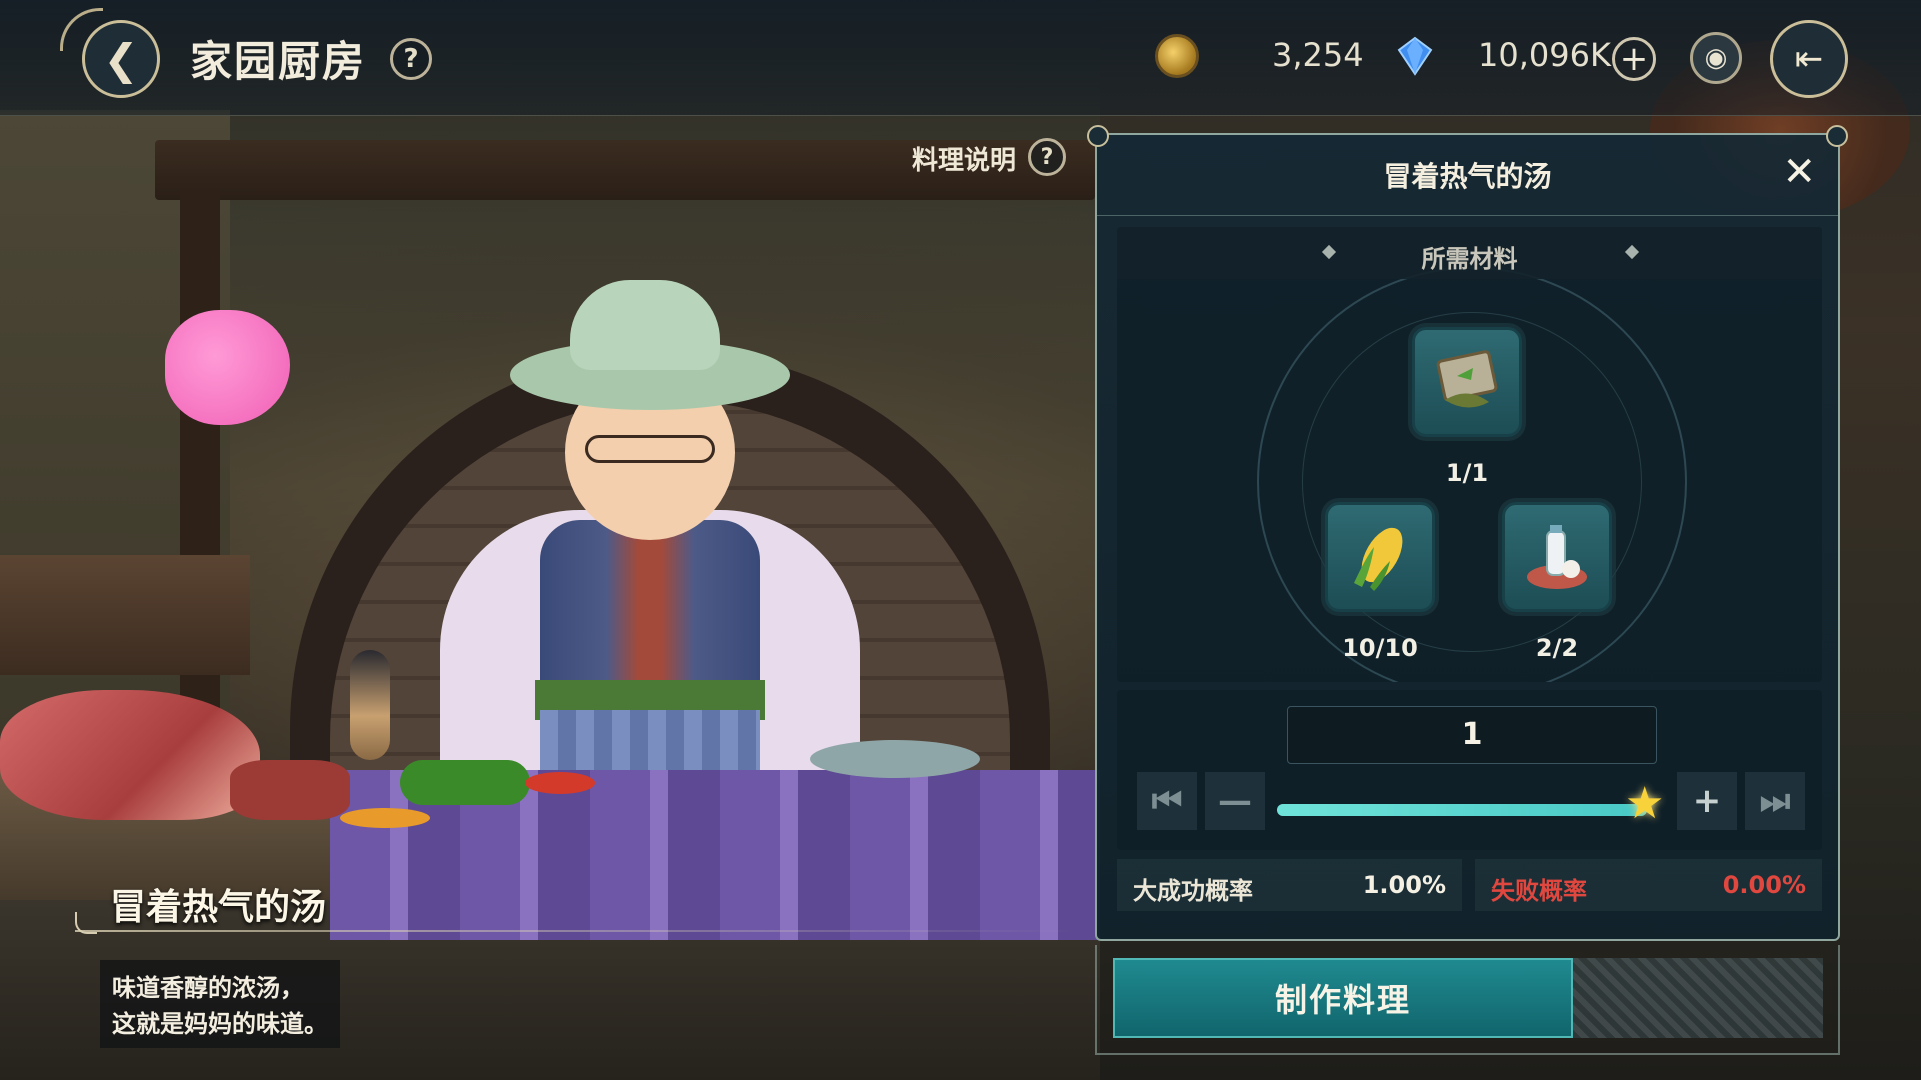 This screenshot has height=1080, width=1921. Describe the element at coordinates (660, 530) in the screenshot. I see `chef-character` at that location.